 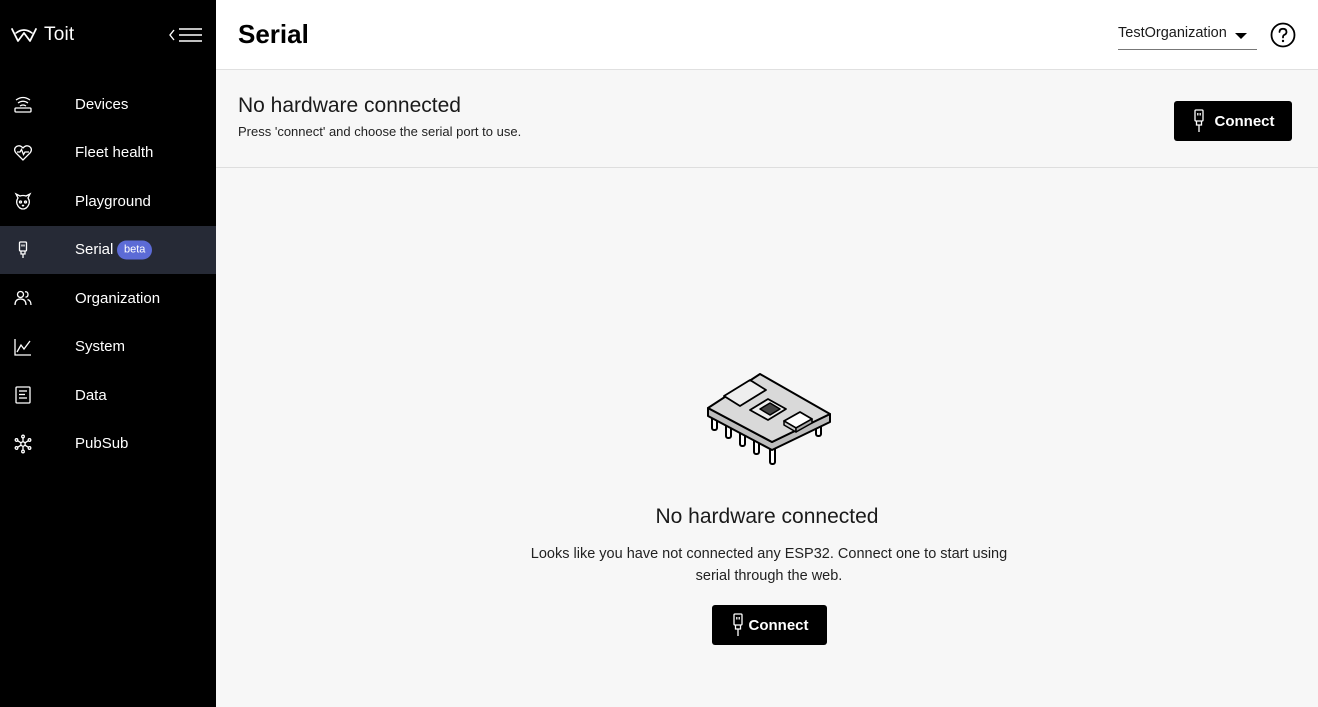 I want to click on sidebar-item-playground: Playground, so click(x=108, y=201).